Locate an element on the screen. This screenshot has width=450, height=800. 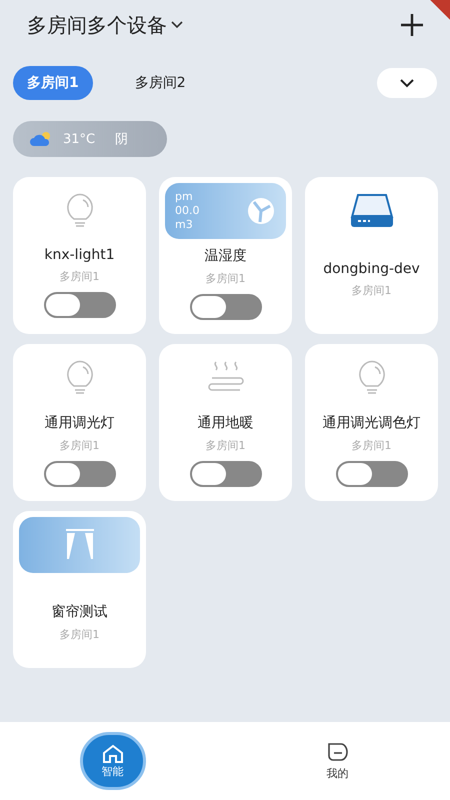
device-card: 通用地暖 多房间1 is located at coordinates (225, 422).